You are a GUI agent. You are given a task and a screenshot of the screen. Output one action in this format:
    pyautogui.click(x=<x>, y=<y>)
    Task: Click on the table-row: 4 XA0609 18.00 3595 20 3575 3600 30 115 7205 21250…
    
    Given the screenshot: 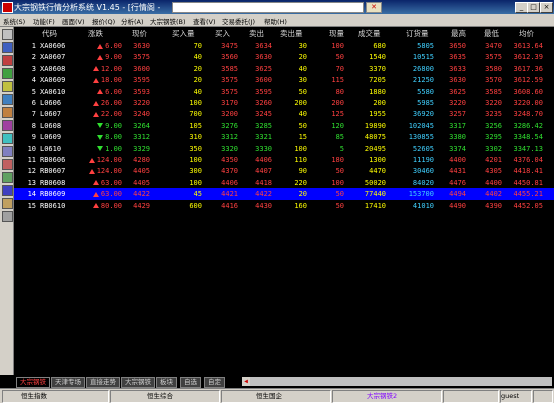 What is the action you would take?
    pyautogui.click(x=284, y=80)
    